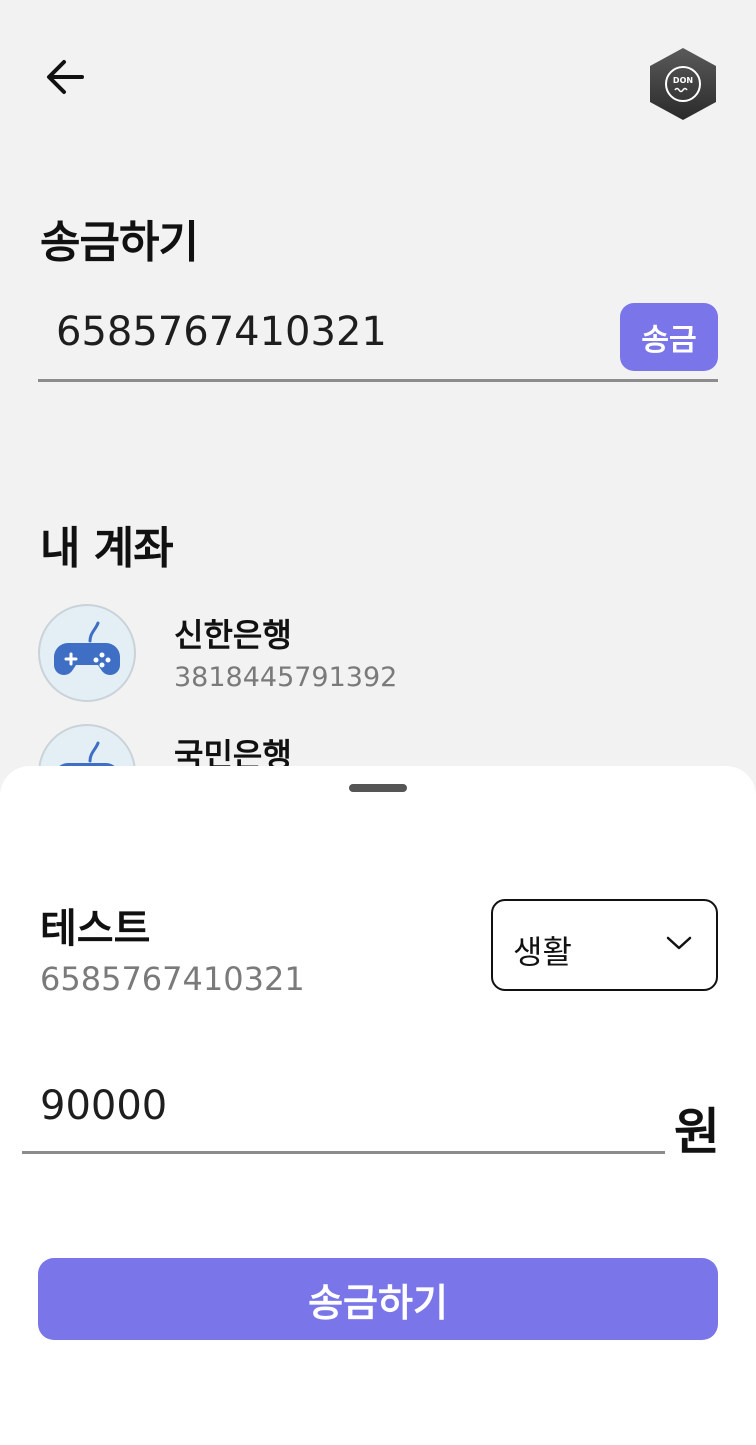 This screenshot has width=756, height=1445. Describe the element at coordinates (87, 648) in the screenshot. I see `gamepad-icon` at that location.